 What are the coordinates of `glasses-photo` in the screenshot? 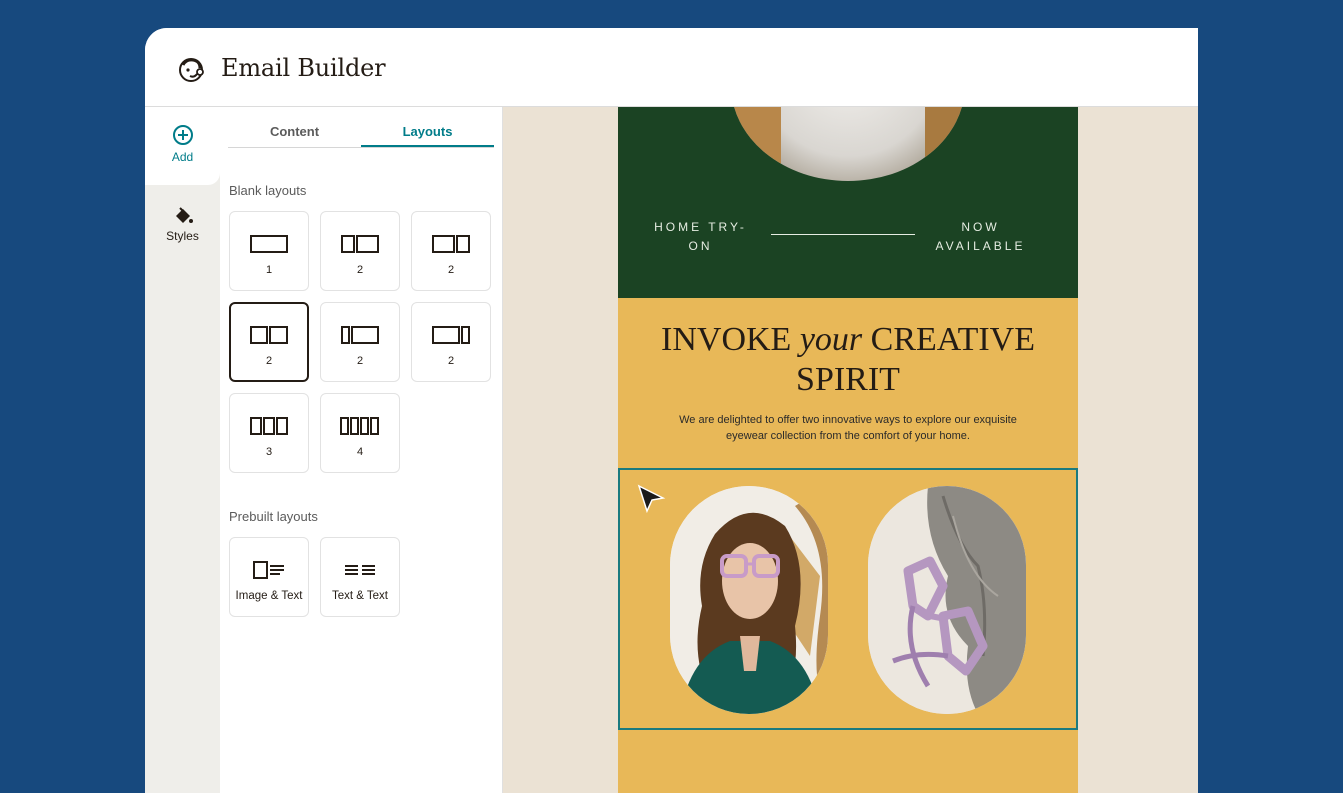 It's located at (947, 600).